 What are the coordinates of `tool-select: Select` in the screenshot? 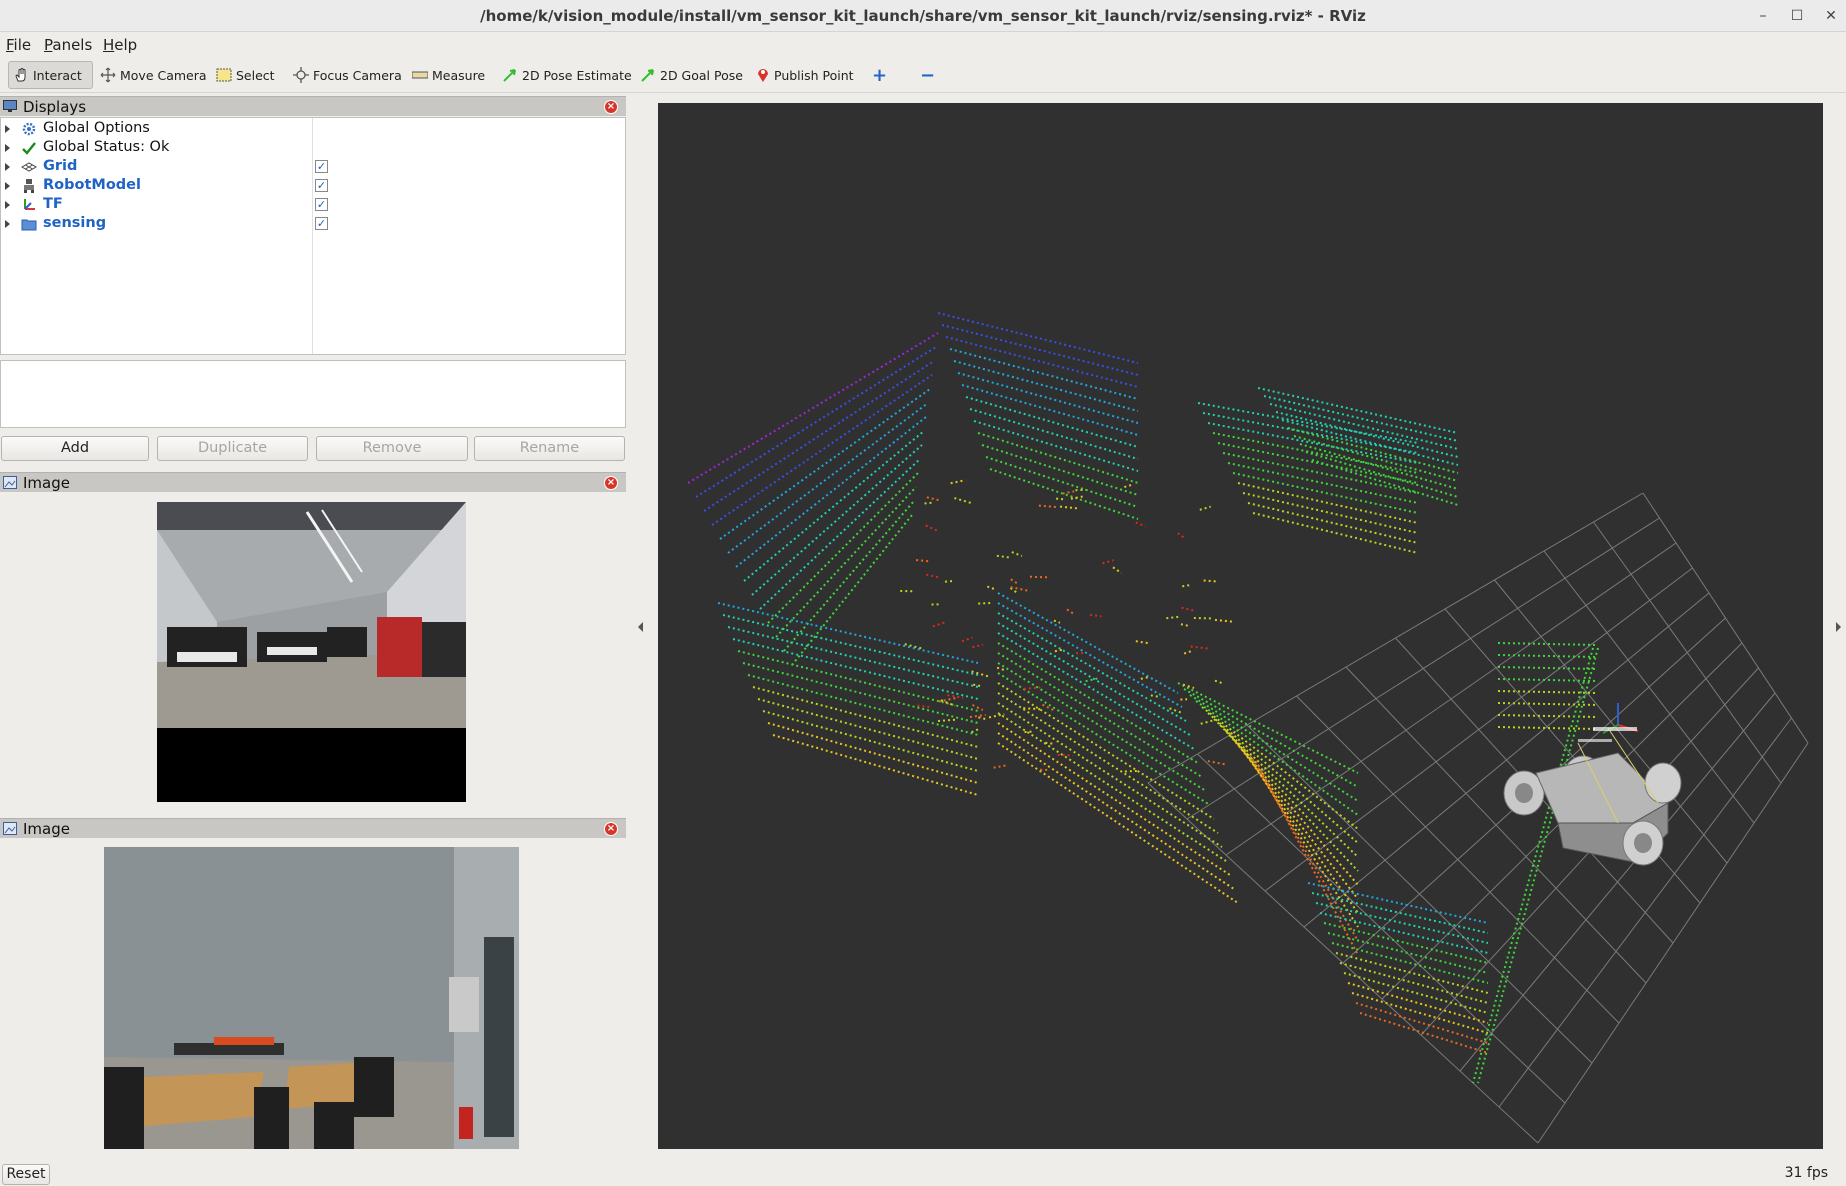 It's located at (245, 75).